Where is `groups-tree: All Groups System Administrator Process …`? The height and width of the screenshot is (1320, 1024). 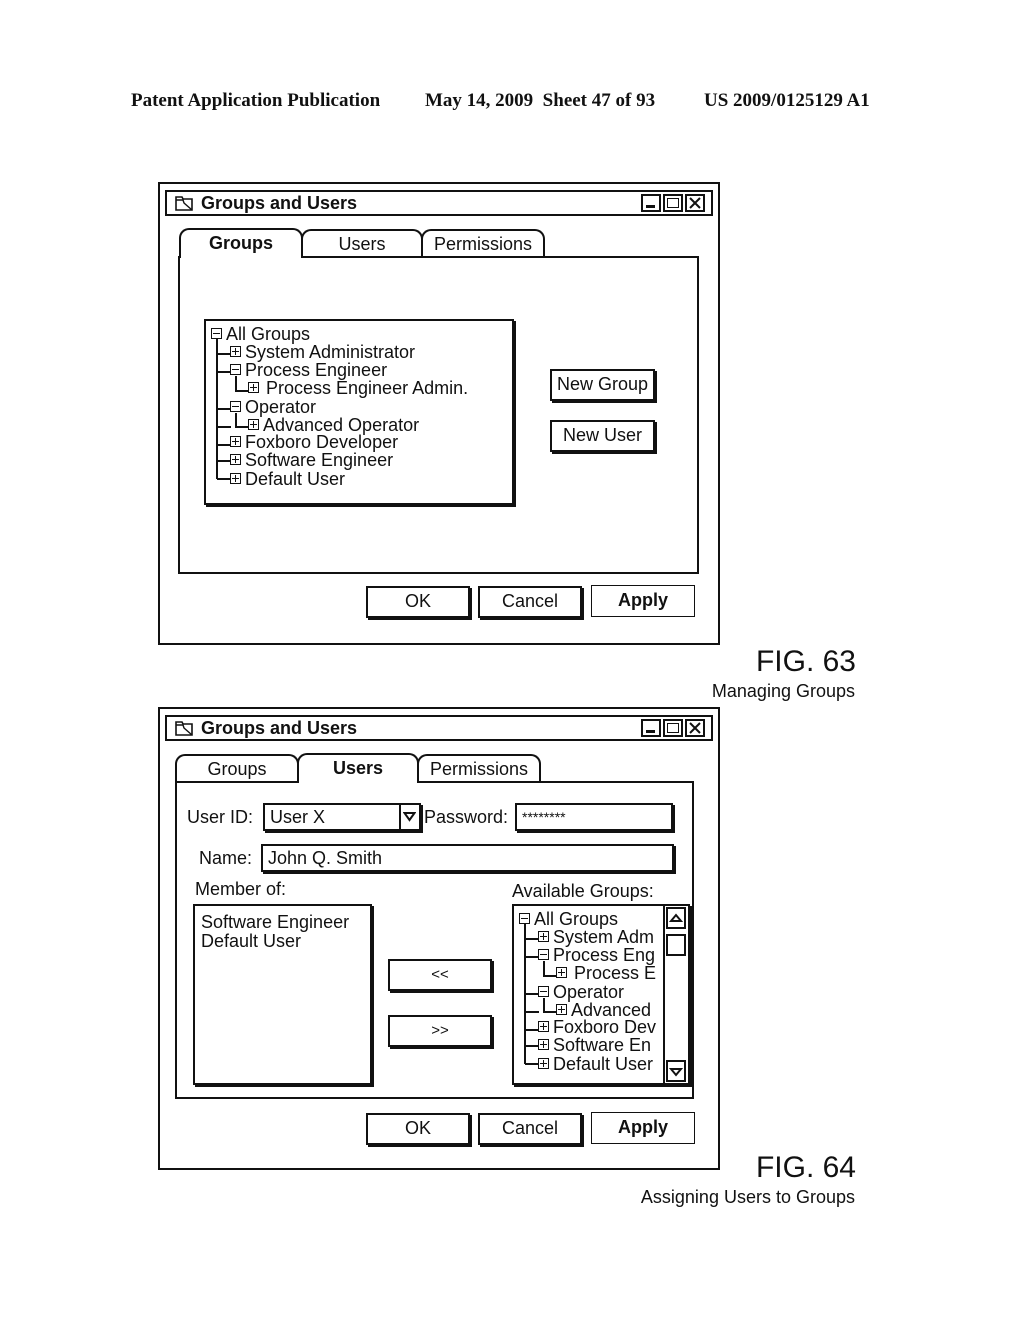
groups-tree: All Groups System Administrator Process … is located at coordinates (359, 412).